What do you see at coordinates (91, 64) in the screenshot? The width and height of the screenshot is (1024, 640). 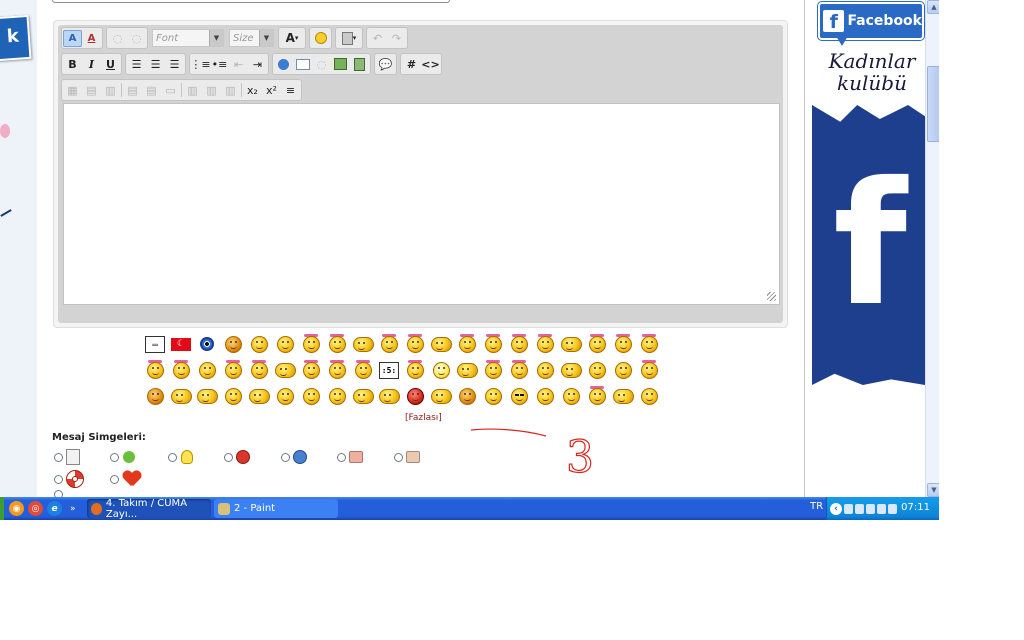 I see `italic-button: I` at bounding box center [91, 64].